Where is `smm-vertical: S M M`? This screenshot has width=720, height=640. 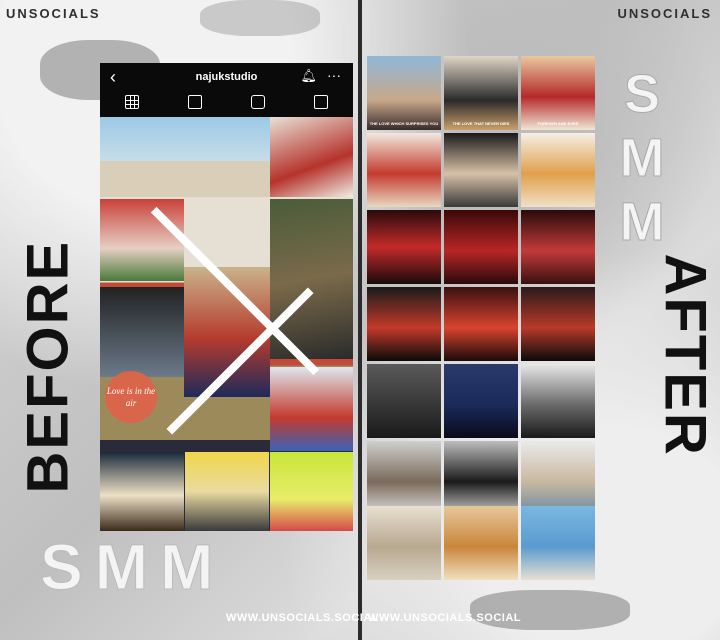
smm-vertical: S M M is located at coordinates (642, 158).